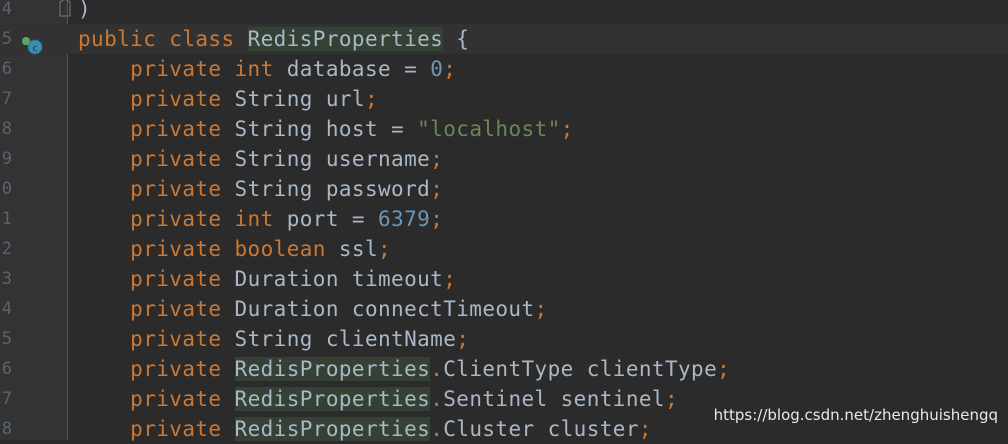  I want to click on code-token: Duration connectTimeout, so click(384, 309).